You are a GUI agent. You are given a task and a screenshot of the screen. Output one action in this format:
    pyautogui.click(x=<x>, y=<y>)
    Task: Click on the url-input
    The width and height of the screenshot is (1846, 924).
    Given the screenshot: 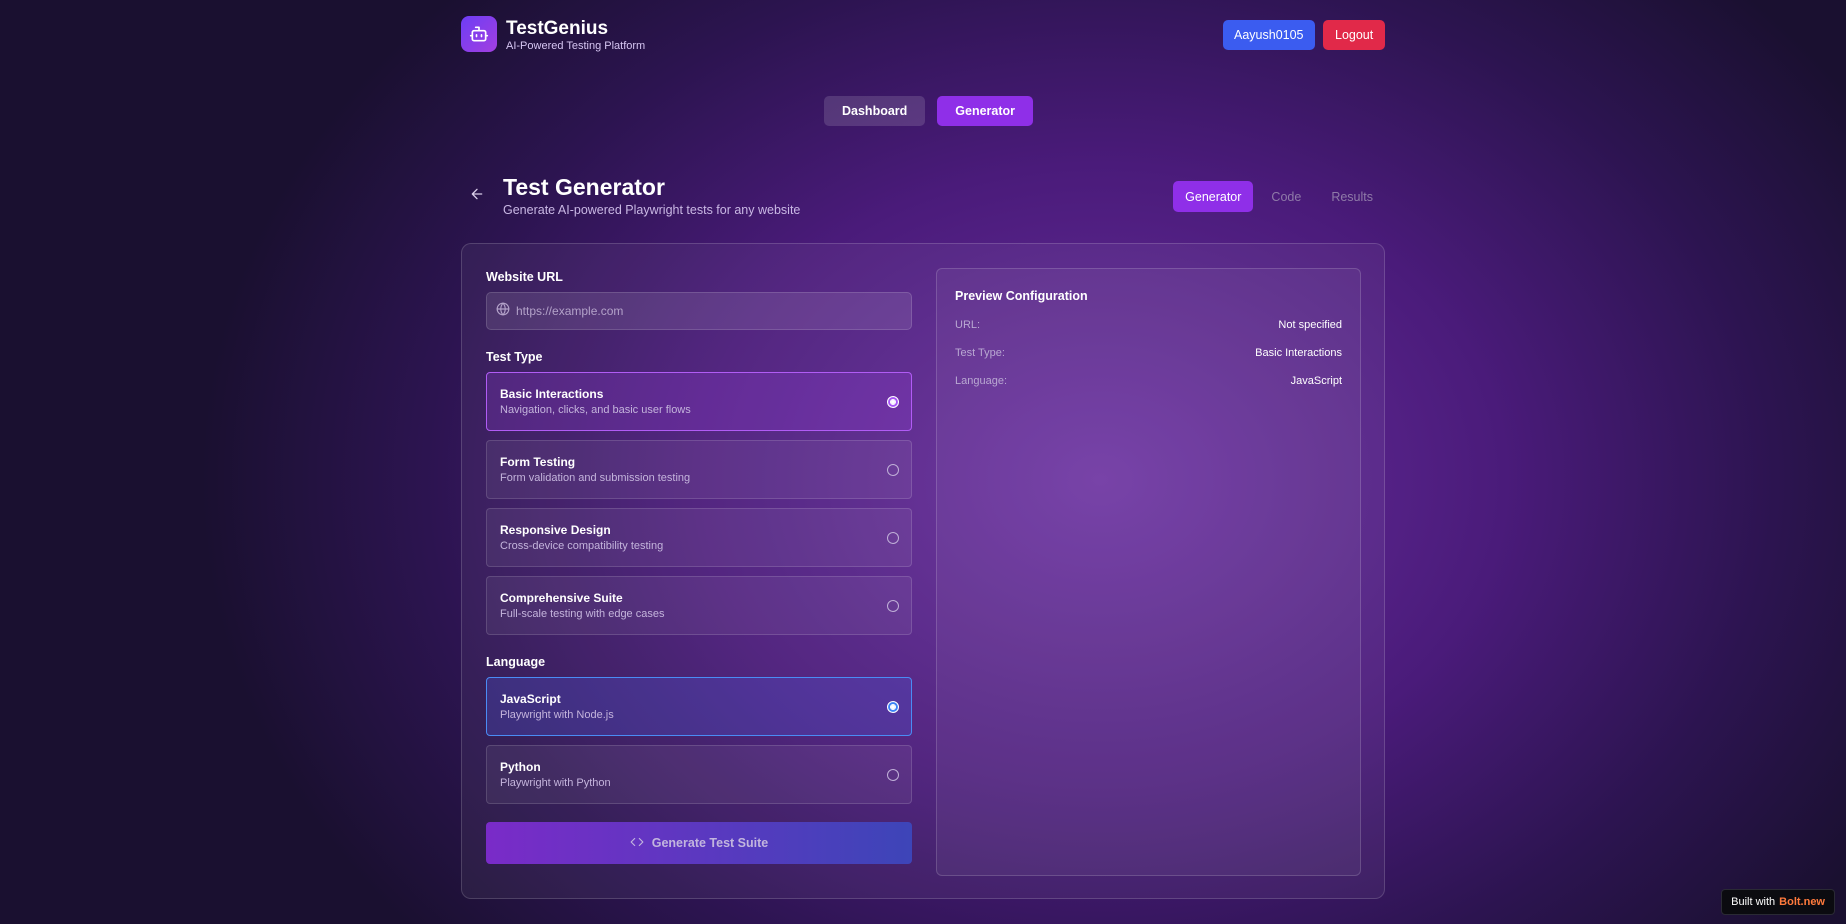 What is the action you would take?
    pyautogui.click(x=696, y=311)
    